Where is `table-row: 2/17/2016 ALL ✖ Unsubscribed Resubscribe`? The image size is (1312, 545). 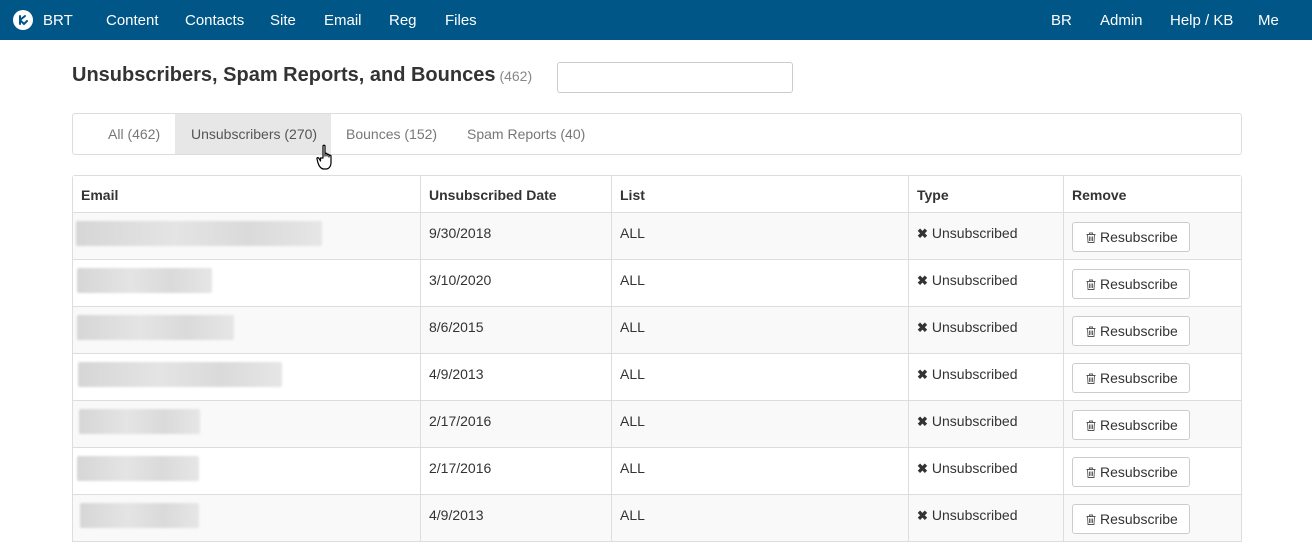
table-row: 2/17/2016 ALL ✖ Unsubscribed Resubscribe is located at coordinates (657, 424).